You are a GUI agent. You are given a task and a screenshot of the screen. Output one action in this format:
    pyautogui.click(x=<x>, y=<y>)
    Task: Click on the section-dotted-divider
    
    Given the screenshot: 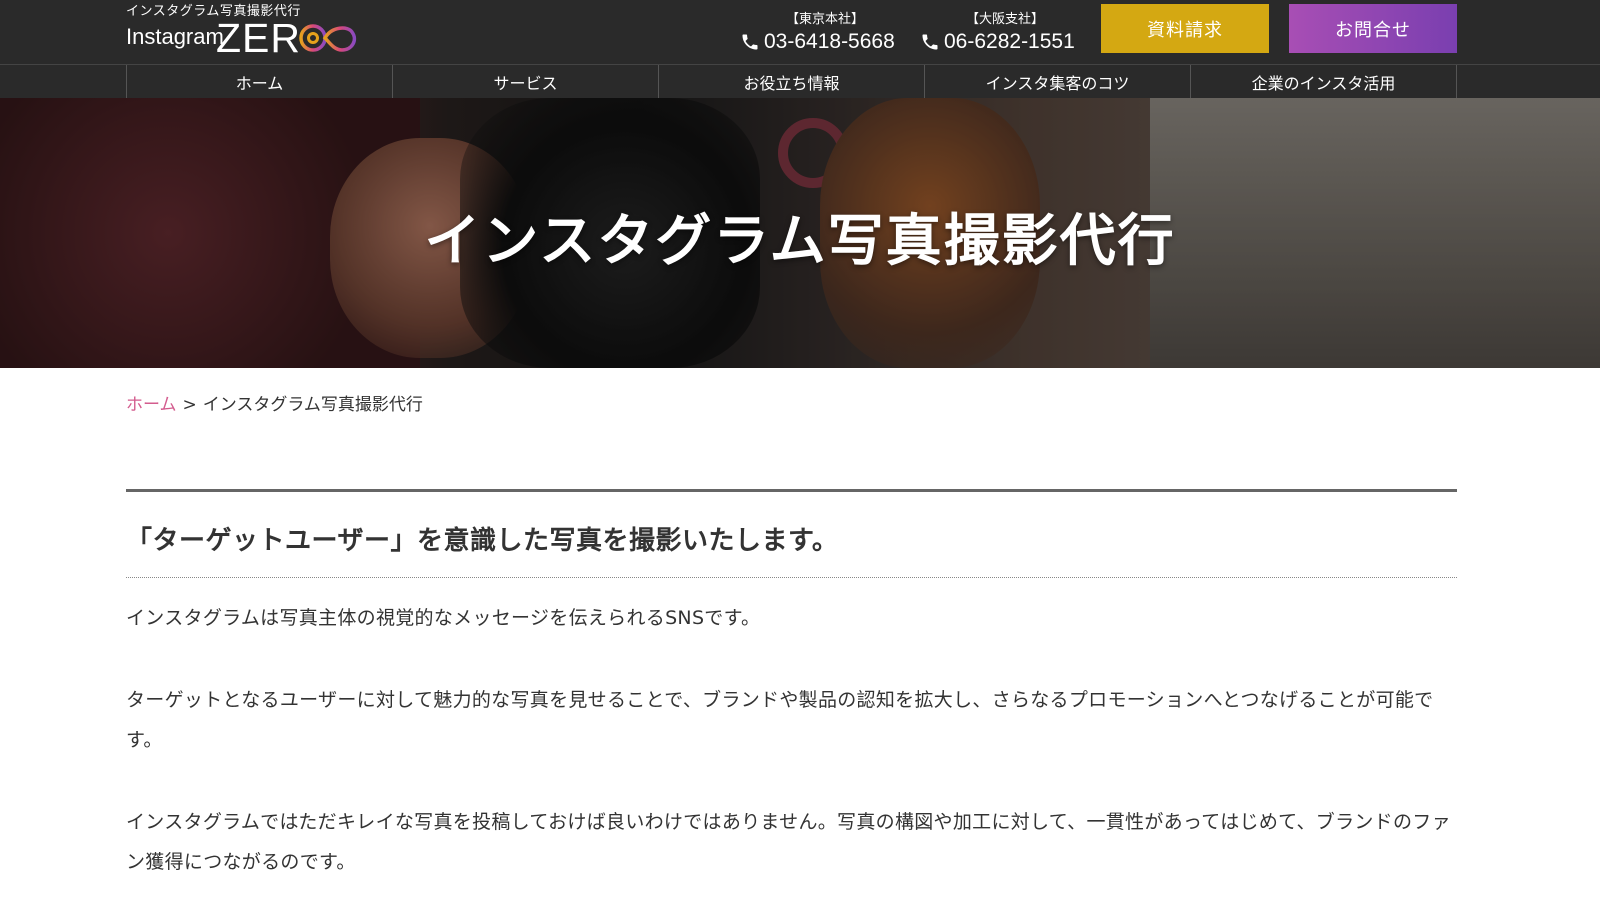 What is the action you would take?
    pyautogui.click(x=791, y=577)
    